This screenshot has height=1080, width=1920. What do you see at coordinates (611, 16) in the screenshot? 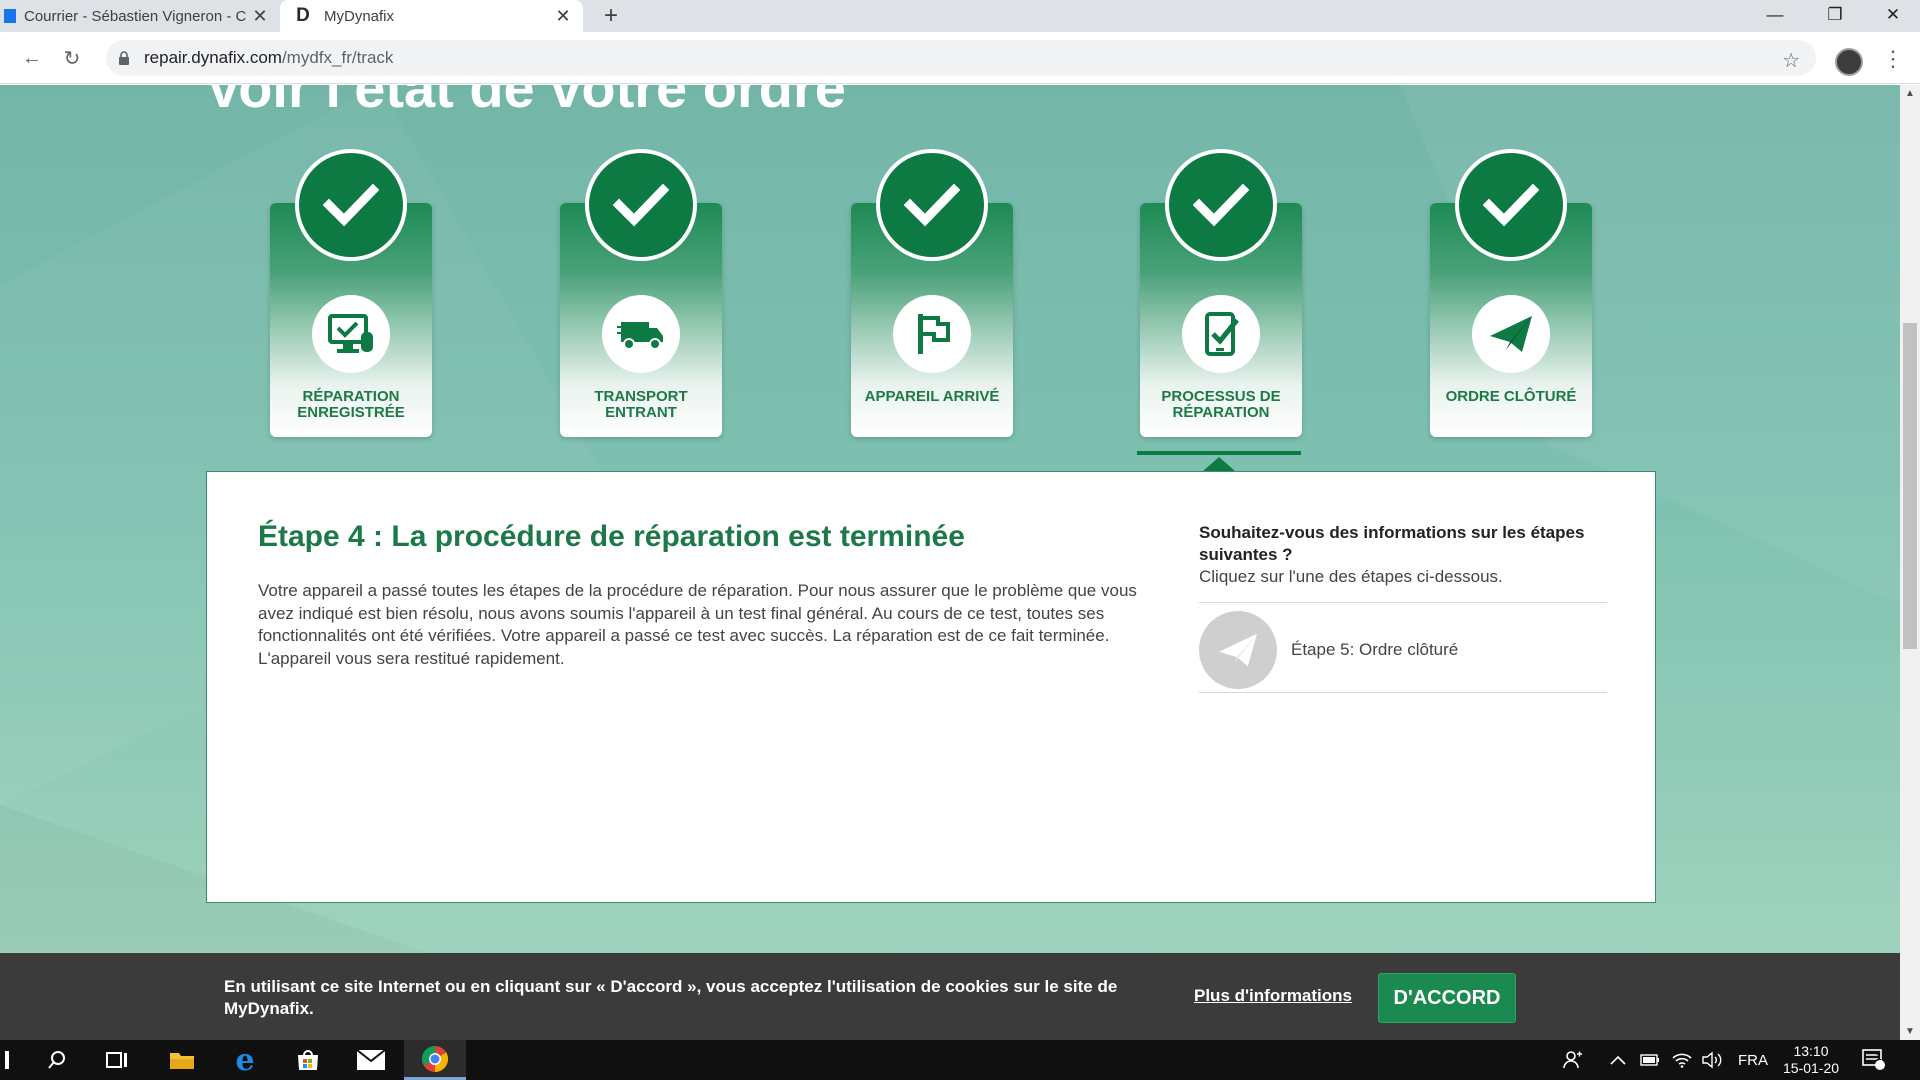
I see `new-tab-button: +` at bounding box center [611, 16].